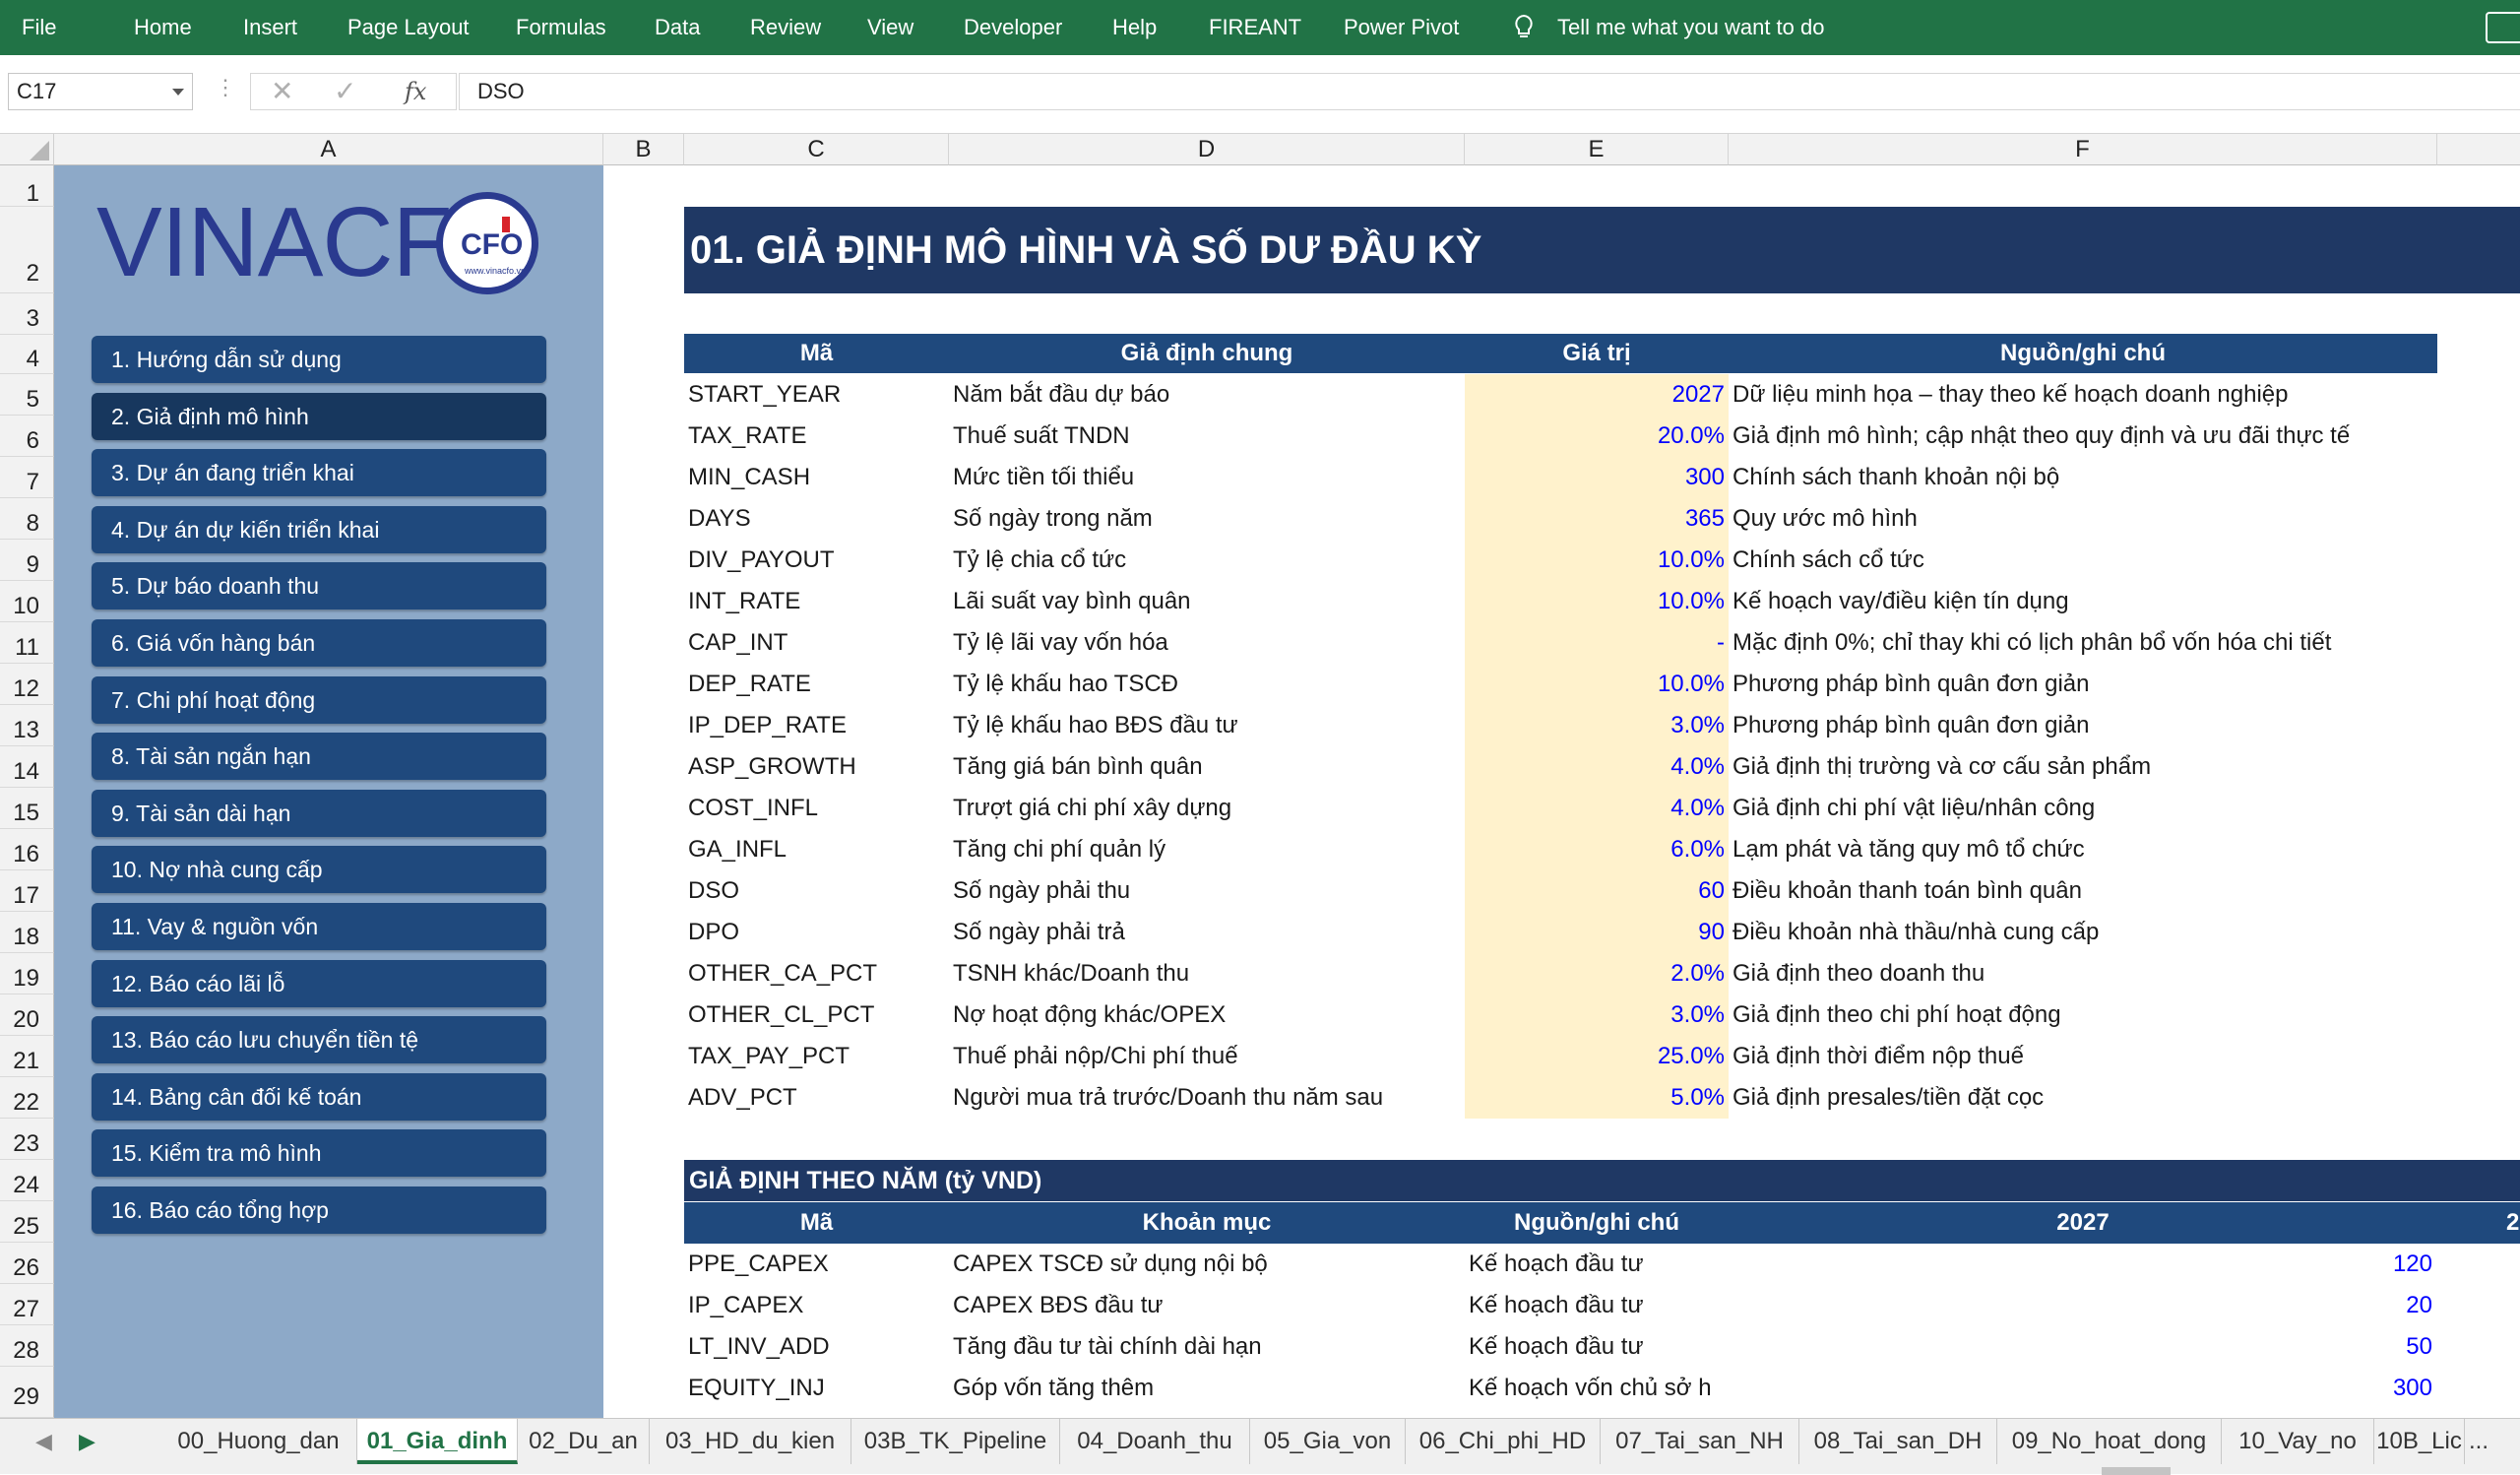 This screenshot has height=1475, width=2520. What do you see at coordinates (1595, 436) in the screenshot?
I see `assumption-value-cell: 20.0%` at bounding box center [1595, 436].